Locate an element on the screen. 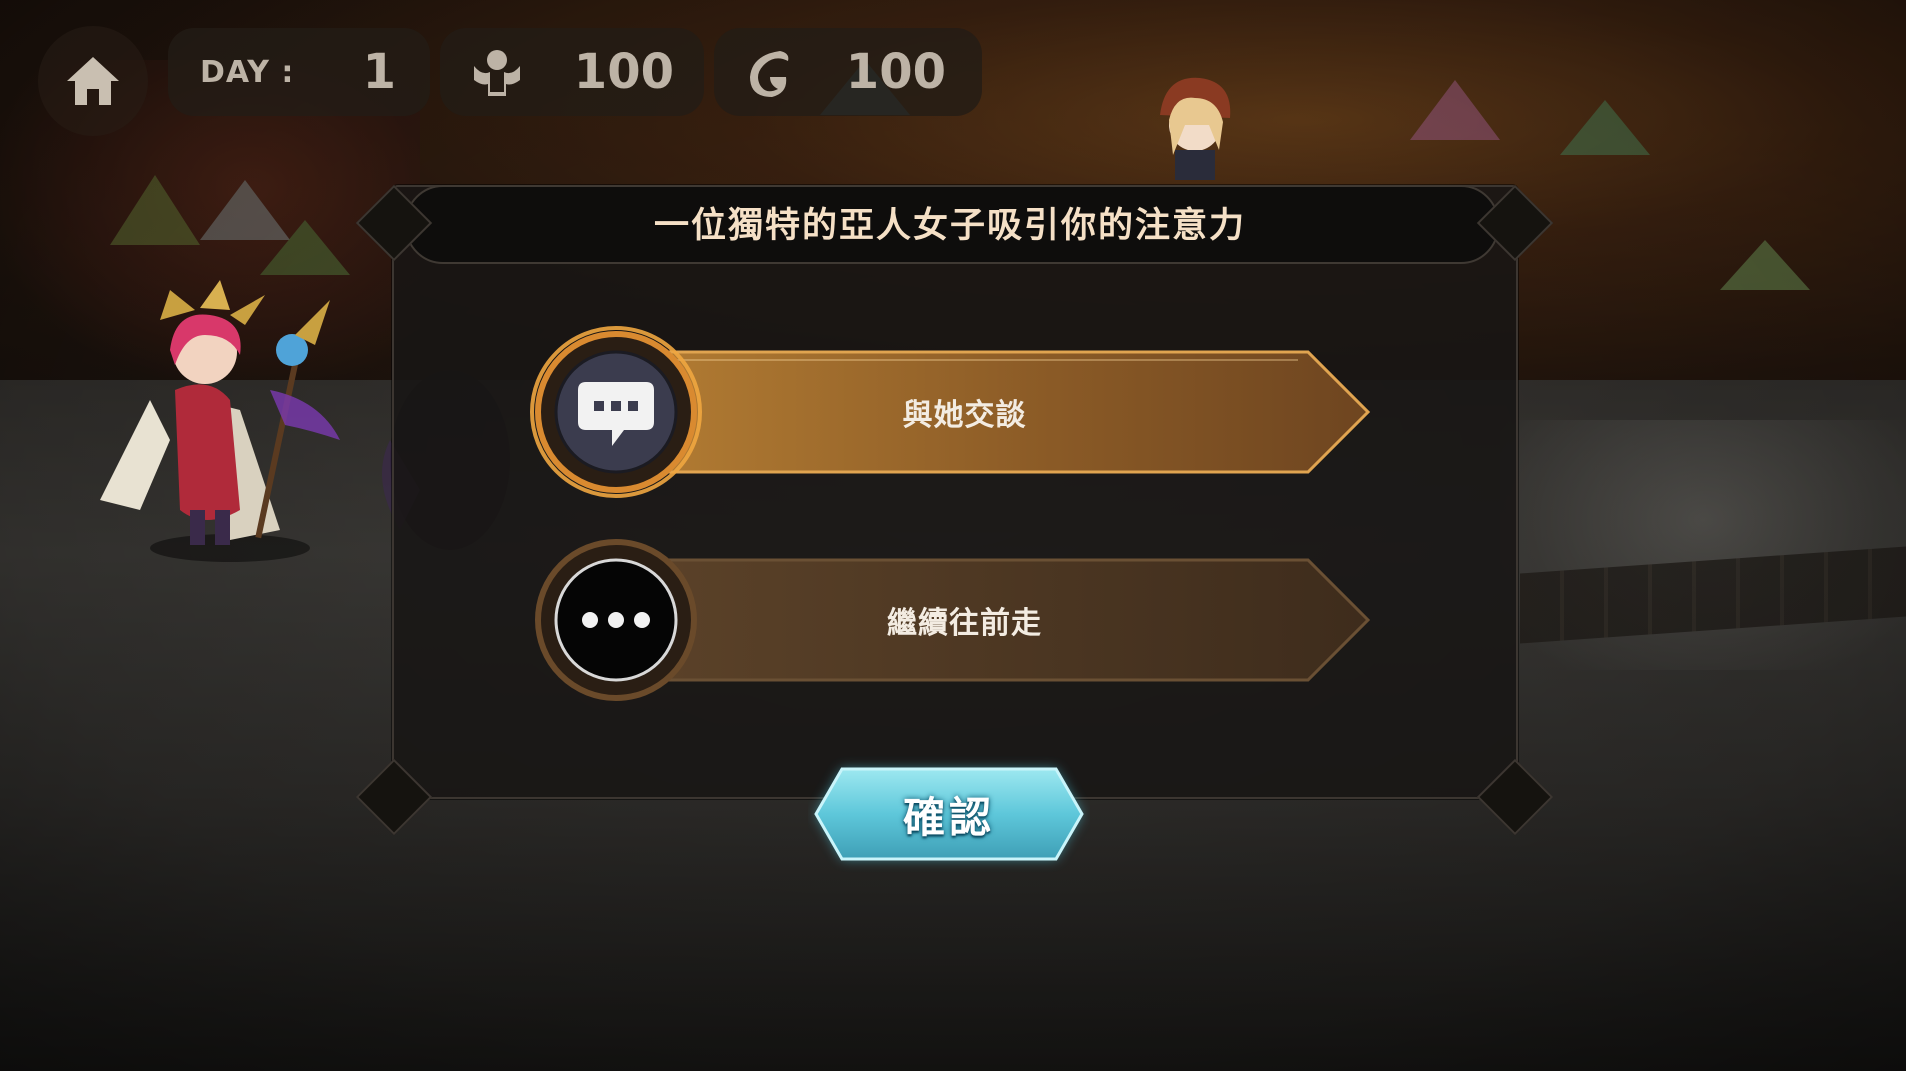  day-counter: DAY : 1 is located at coordinates (299, 72).